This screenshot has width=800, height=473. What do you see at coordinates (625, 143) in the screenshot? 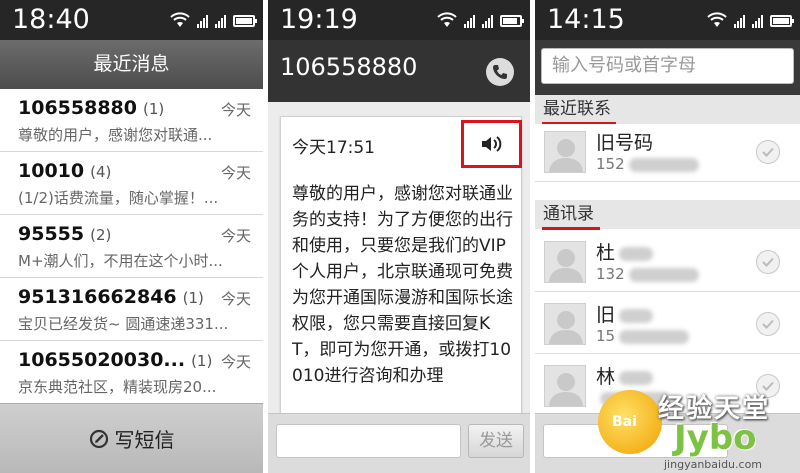
I see `contact-name: 旧号码` at bounding box center [625, 143].